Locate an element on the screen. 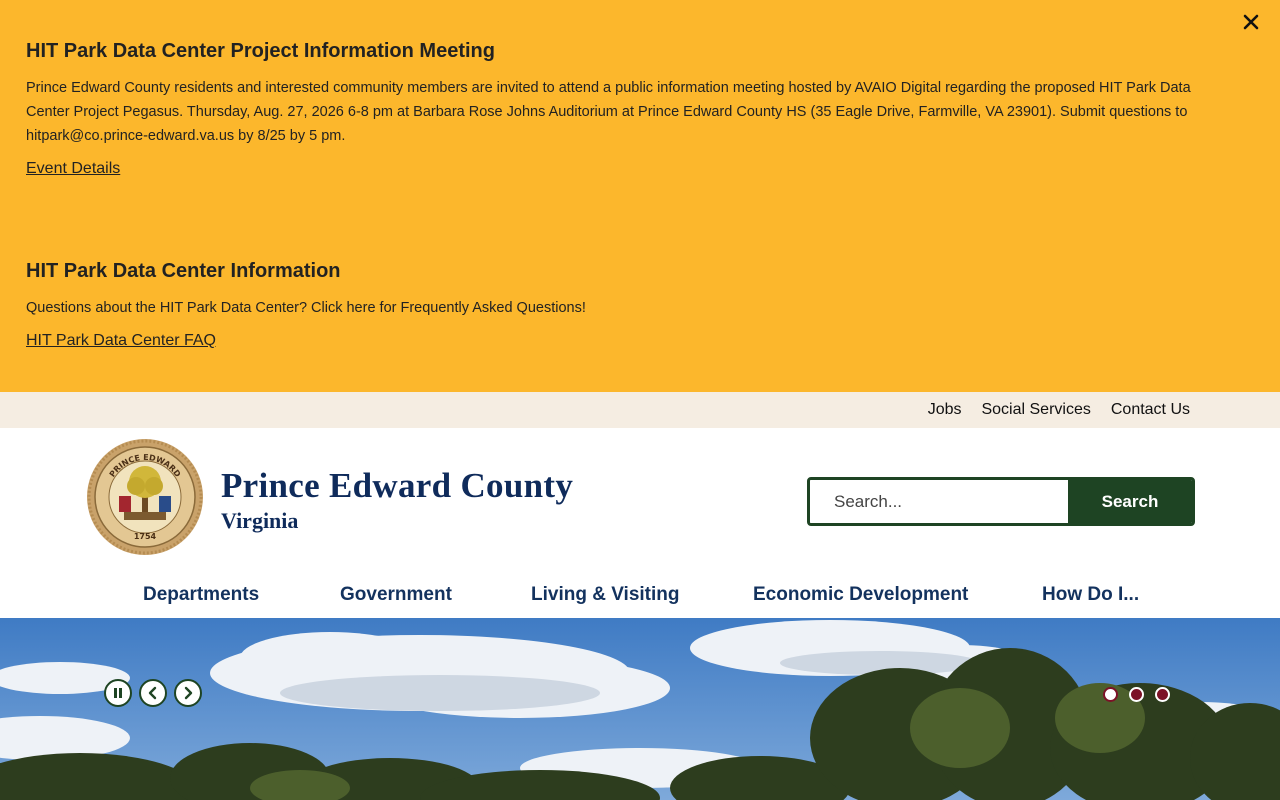 The image size is (1280, 800). slideshow-pause-button is located at coordinates (118, 693).